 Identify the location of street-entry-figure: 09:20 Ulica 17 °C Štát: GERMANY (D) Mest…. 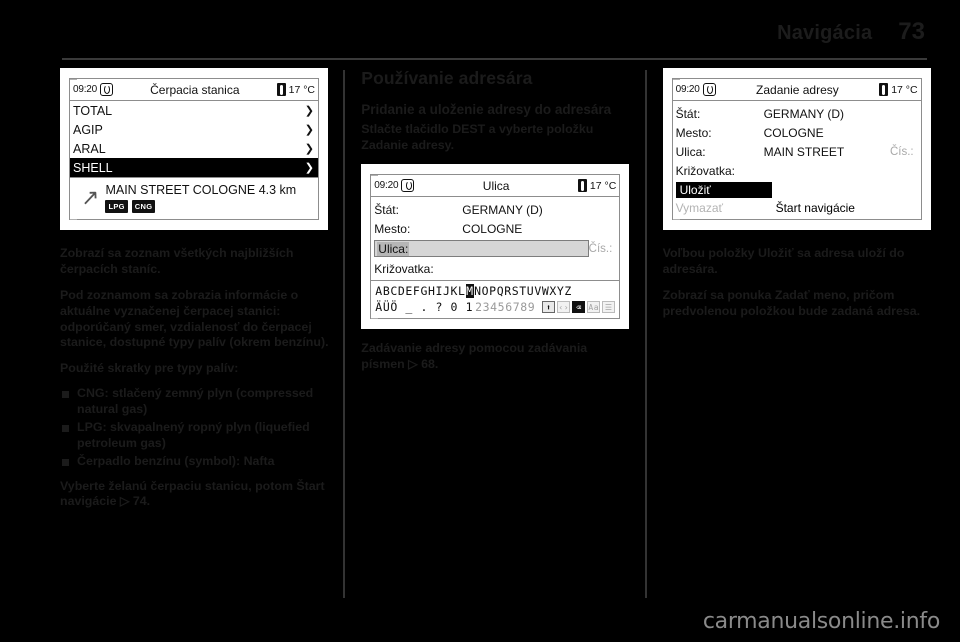
(495, 247).